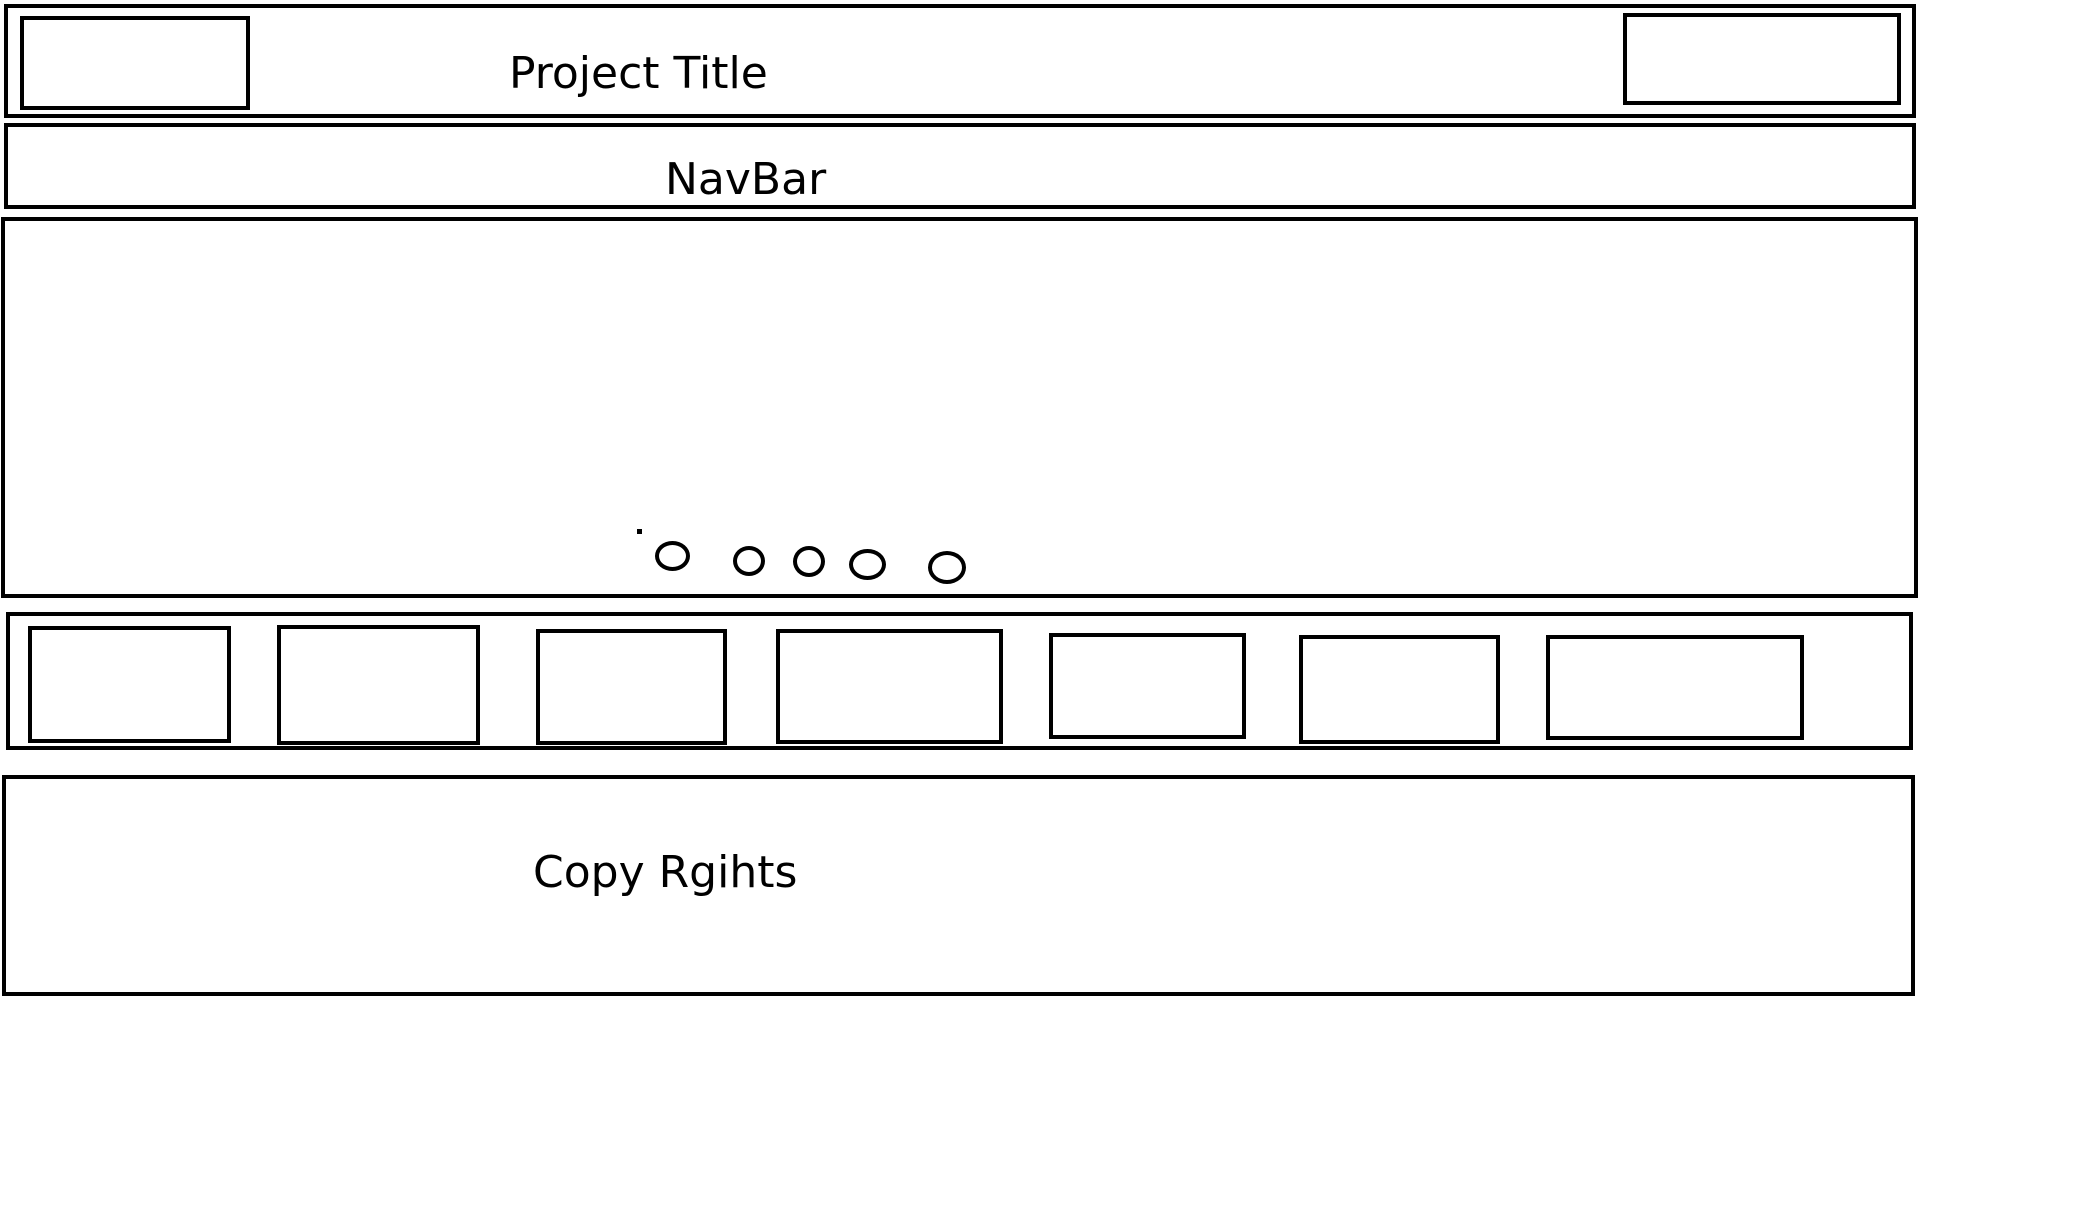  I want to click on navbar-label: NavBar, so click(746, 179).